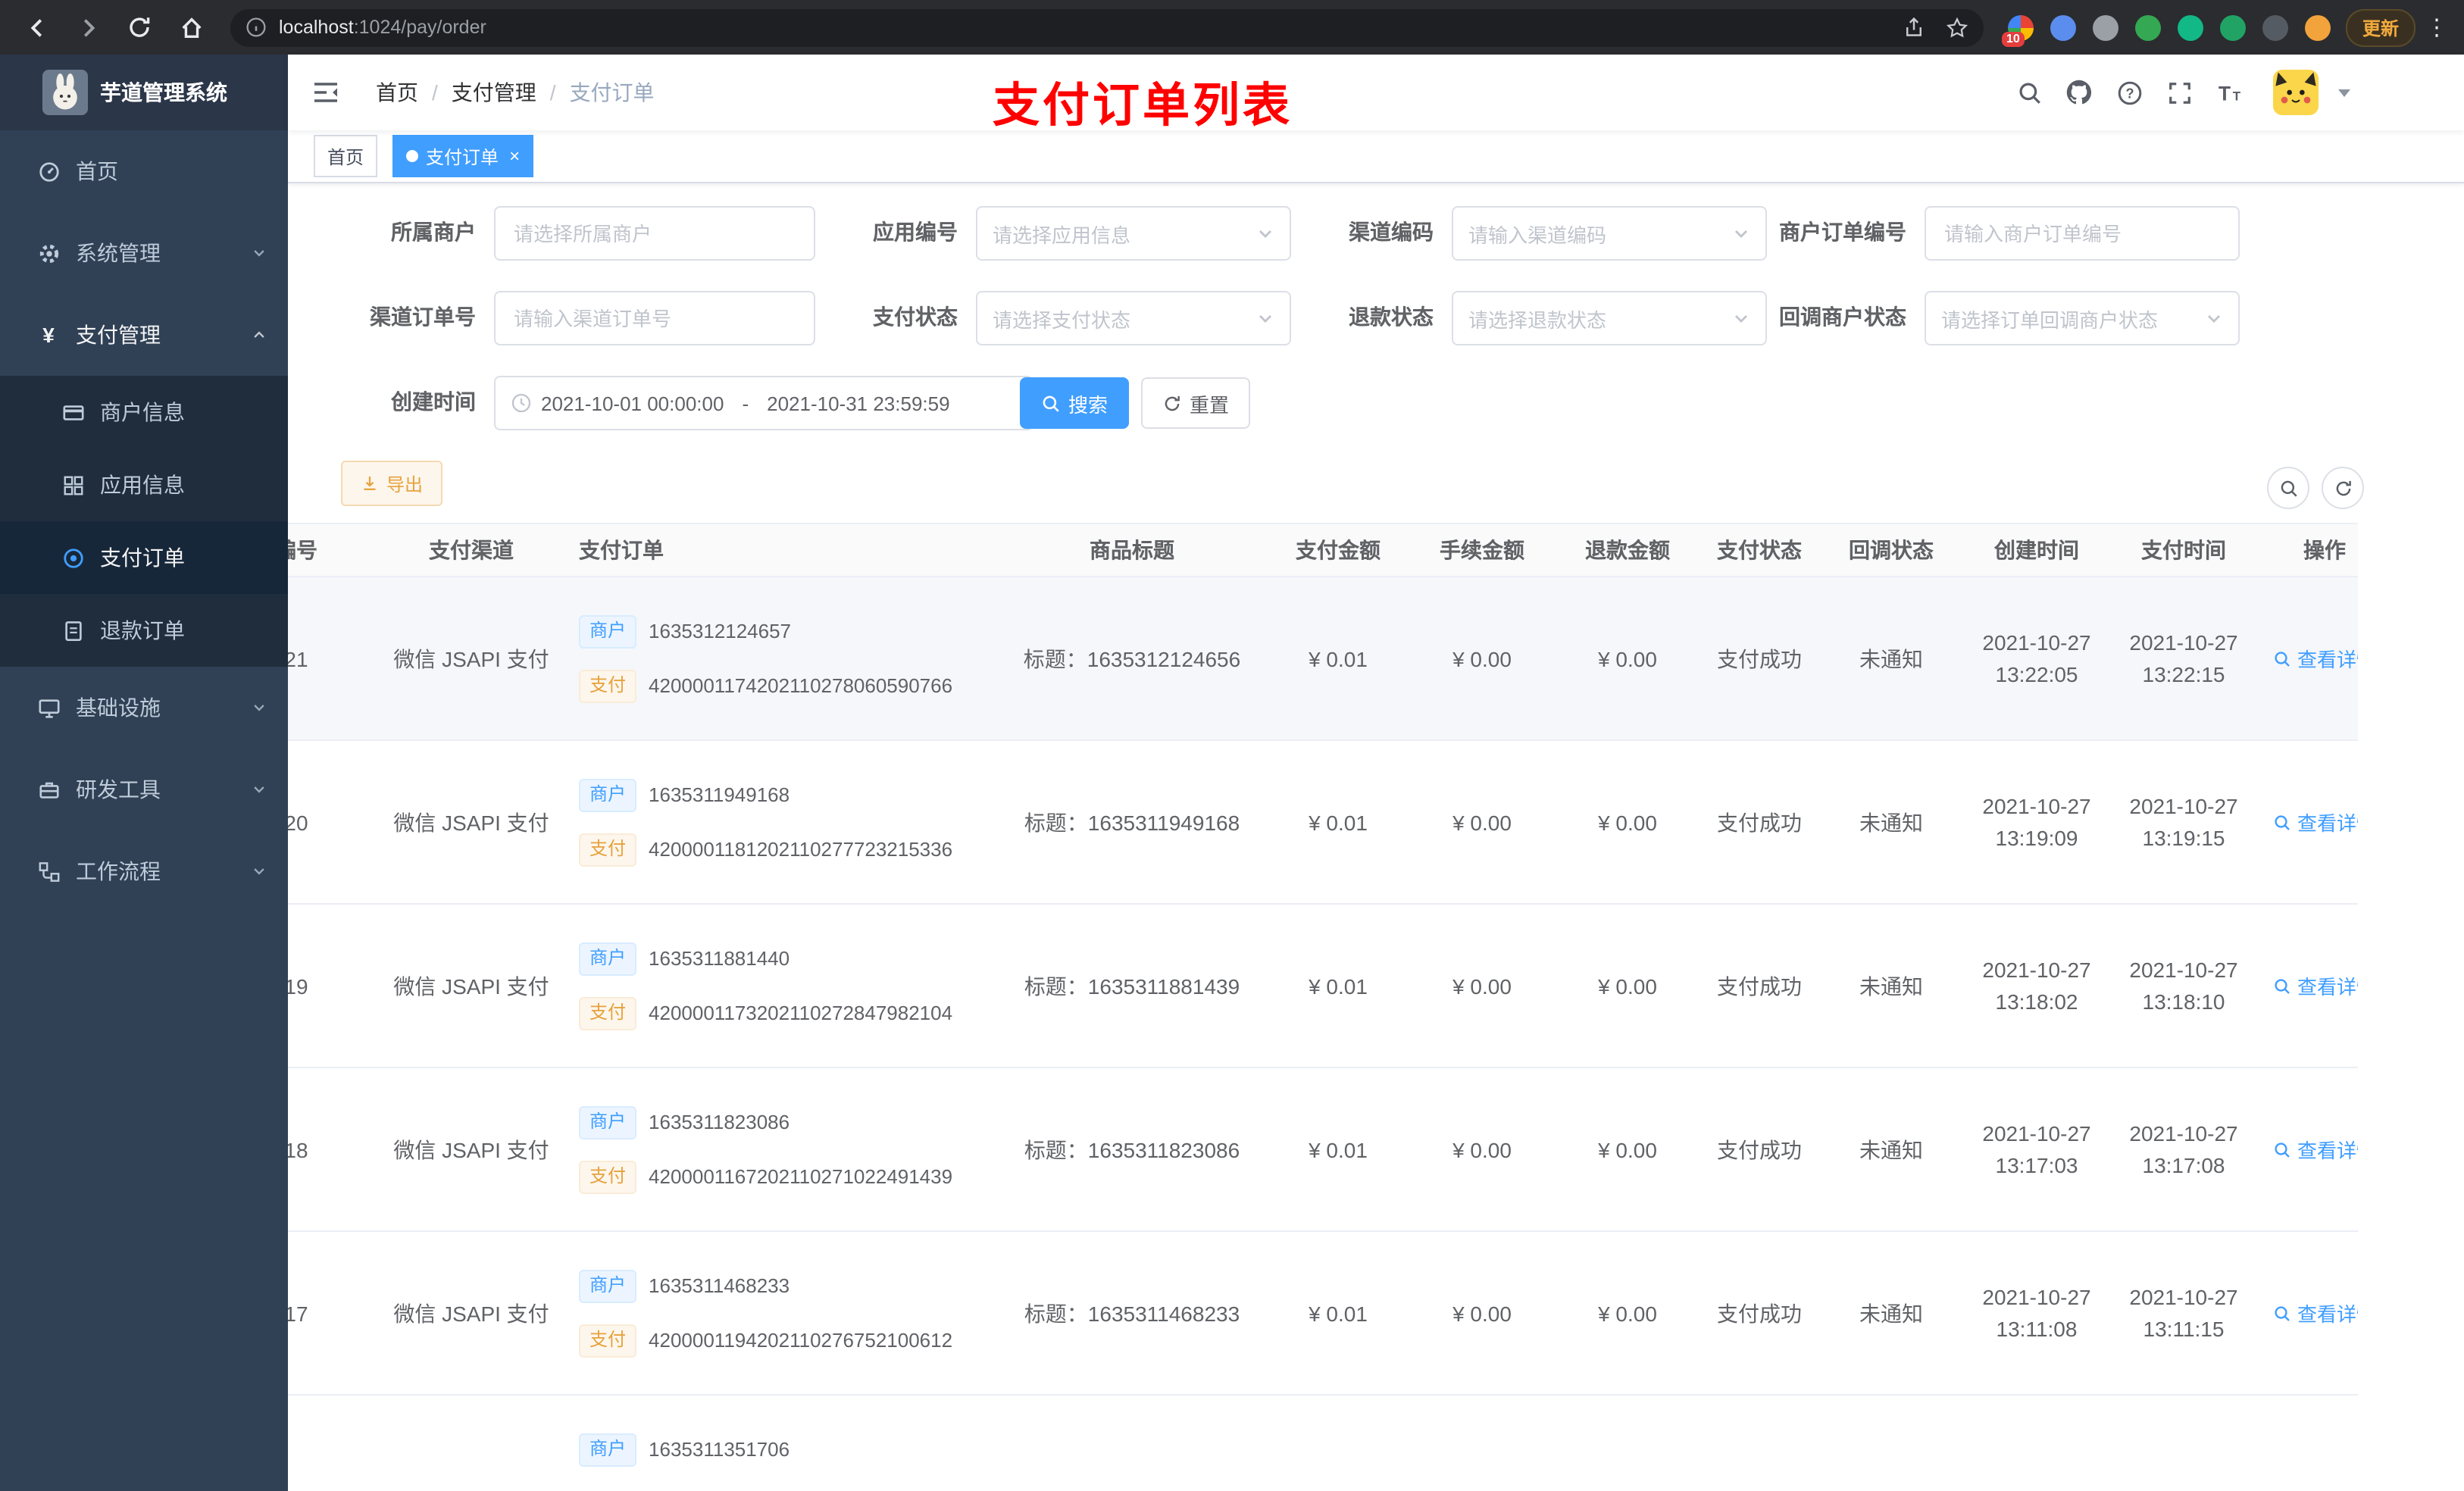 The width and height of the screenshot is (2464, 1491). What do you see at coordinates (144, 708) in the screenshot?
I see `sidebar-item-infra: 基础设施` at bounding box center [144, 708].